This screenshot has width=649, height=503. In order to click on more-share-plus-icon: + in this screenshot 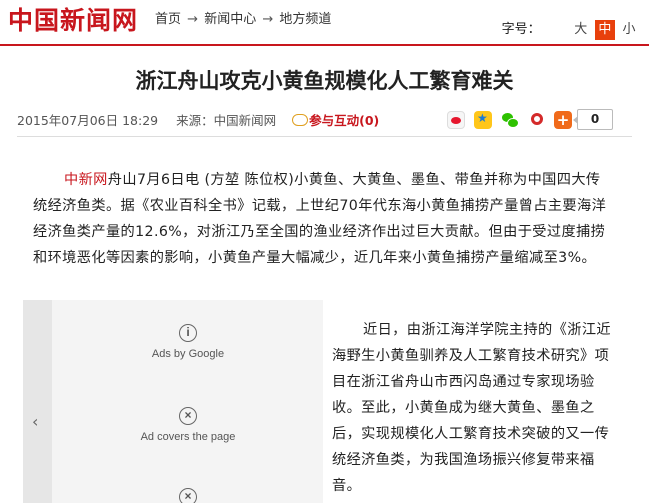, I will do `click(563, 120)`.